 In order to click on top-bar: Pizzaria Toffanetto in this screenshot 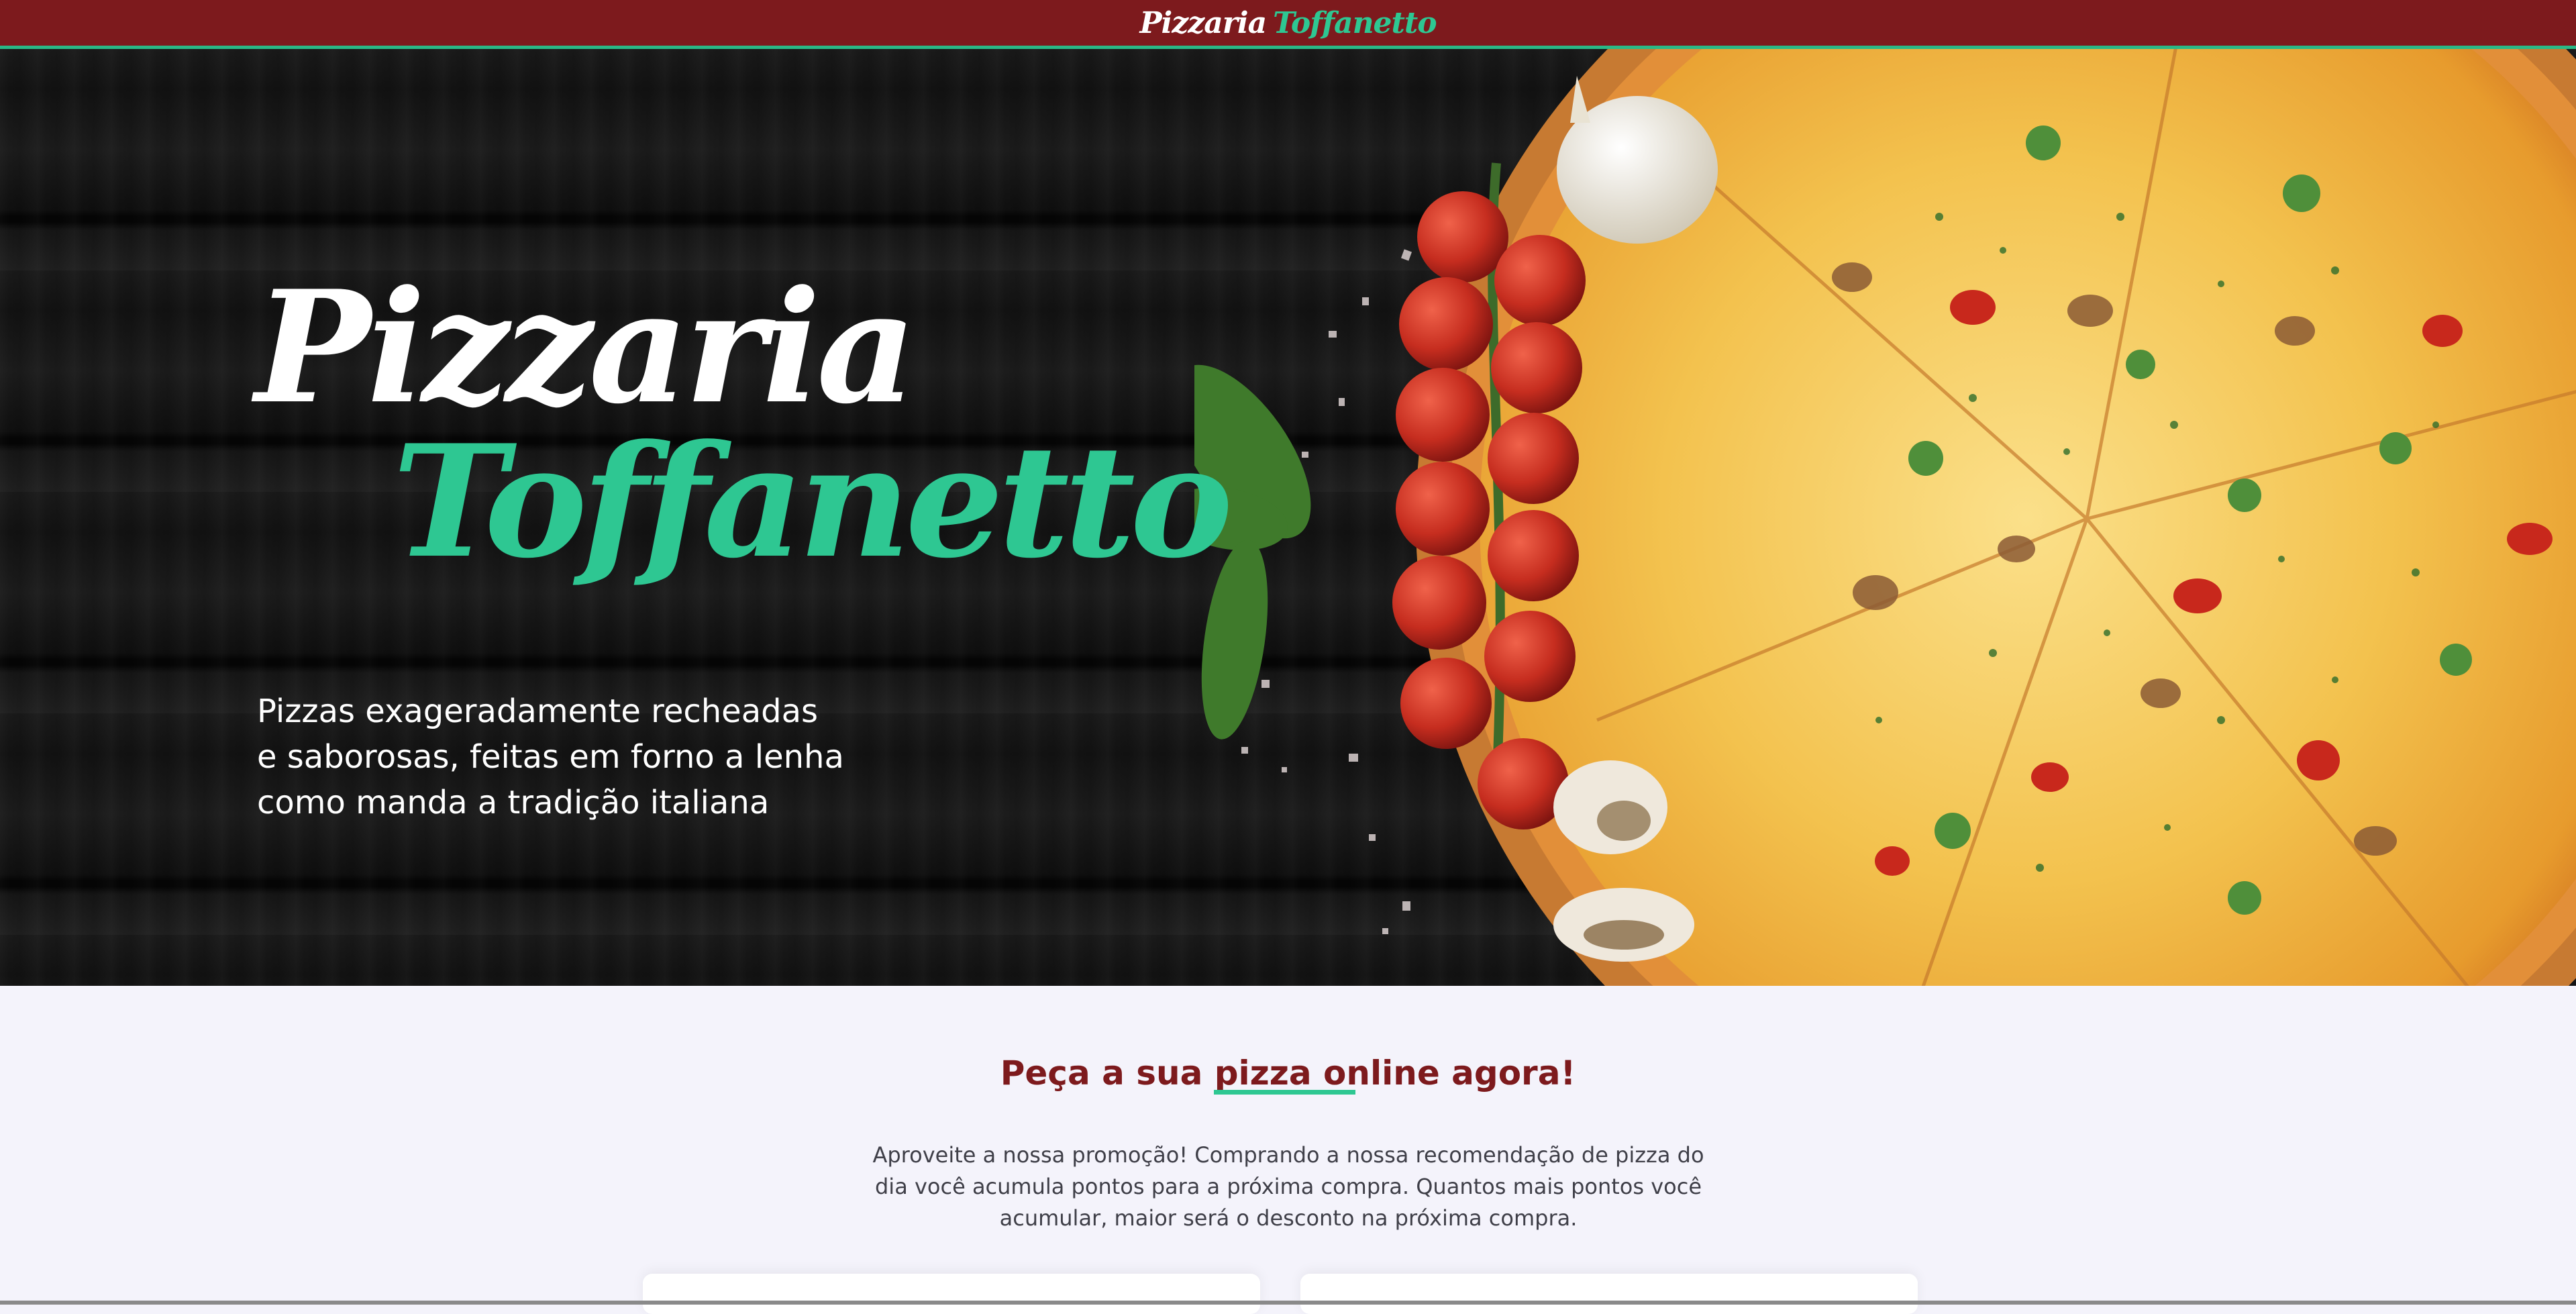, I will do `click(1288, 24)`.